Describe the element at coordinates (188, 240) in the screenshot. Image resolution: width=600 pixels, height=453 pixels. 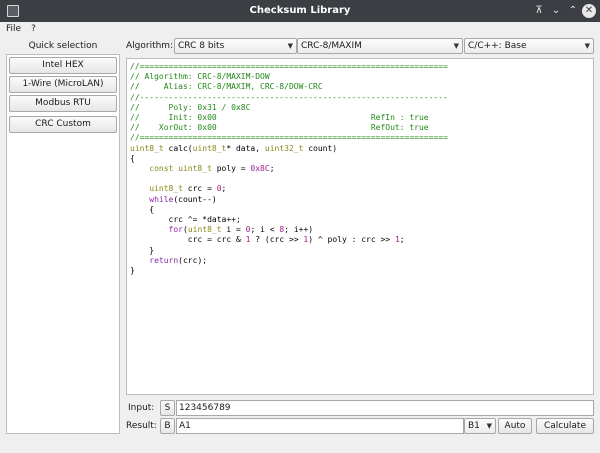
I see `code-token: crc = crc &` at that location.